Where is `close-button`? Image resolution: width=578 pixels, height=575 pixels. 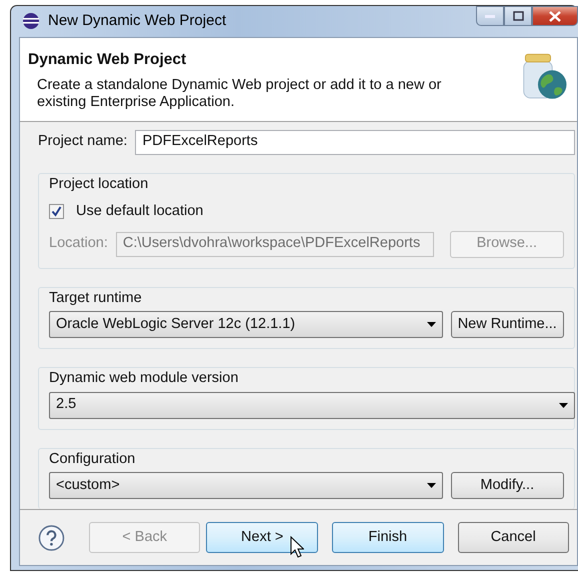 close-button is located at coordinates (555, 16).